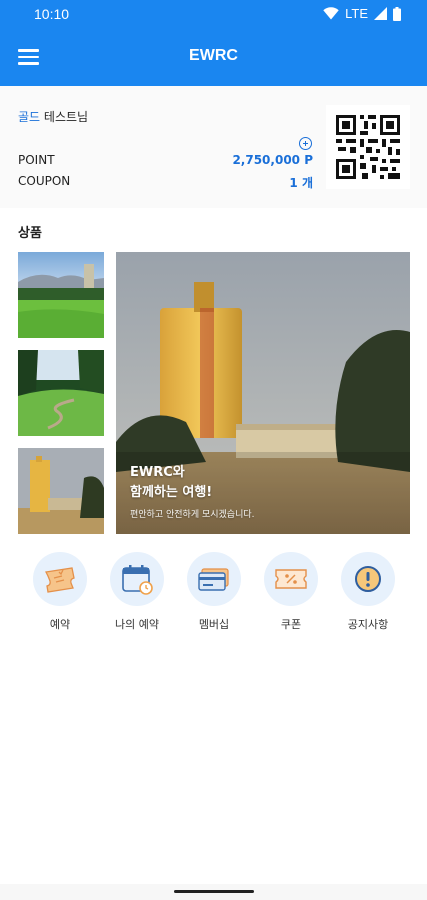 Image resolution: width=427 pixels, height=900 pixels. Describe the element at coordinates (137, 624) in the screenshot. I see `quick-menu-label: 나의 예약` at that location.